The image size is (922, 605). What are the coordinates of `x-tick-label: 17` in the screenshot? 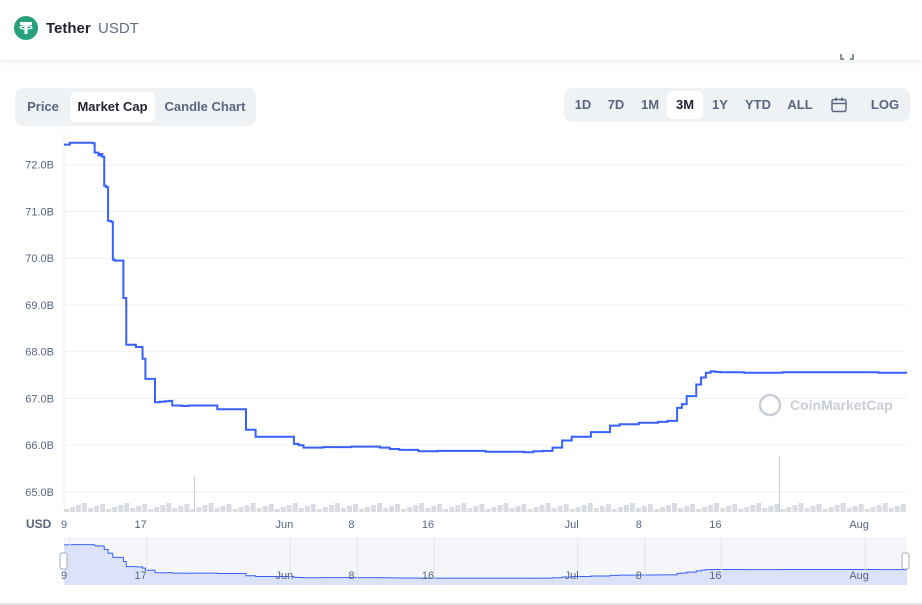 It's located at (141, 525).